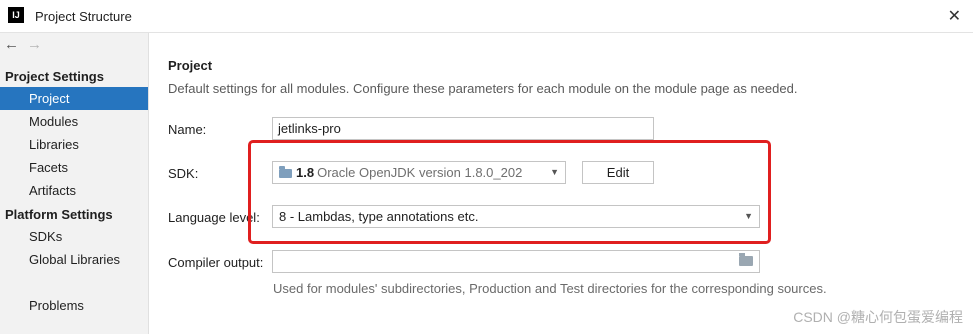 Image resolution: width=973 pixels, height=334 pixels. What do you see at coordinates (11, 44) in the screenshot?
I see `back-arrow-icon: ←` at bounding box center [11, 44].